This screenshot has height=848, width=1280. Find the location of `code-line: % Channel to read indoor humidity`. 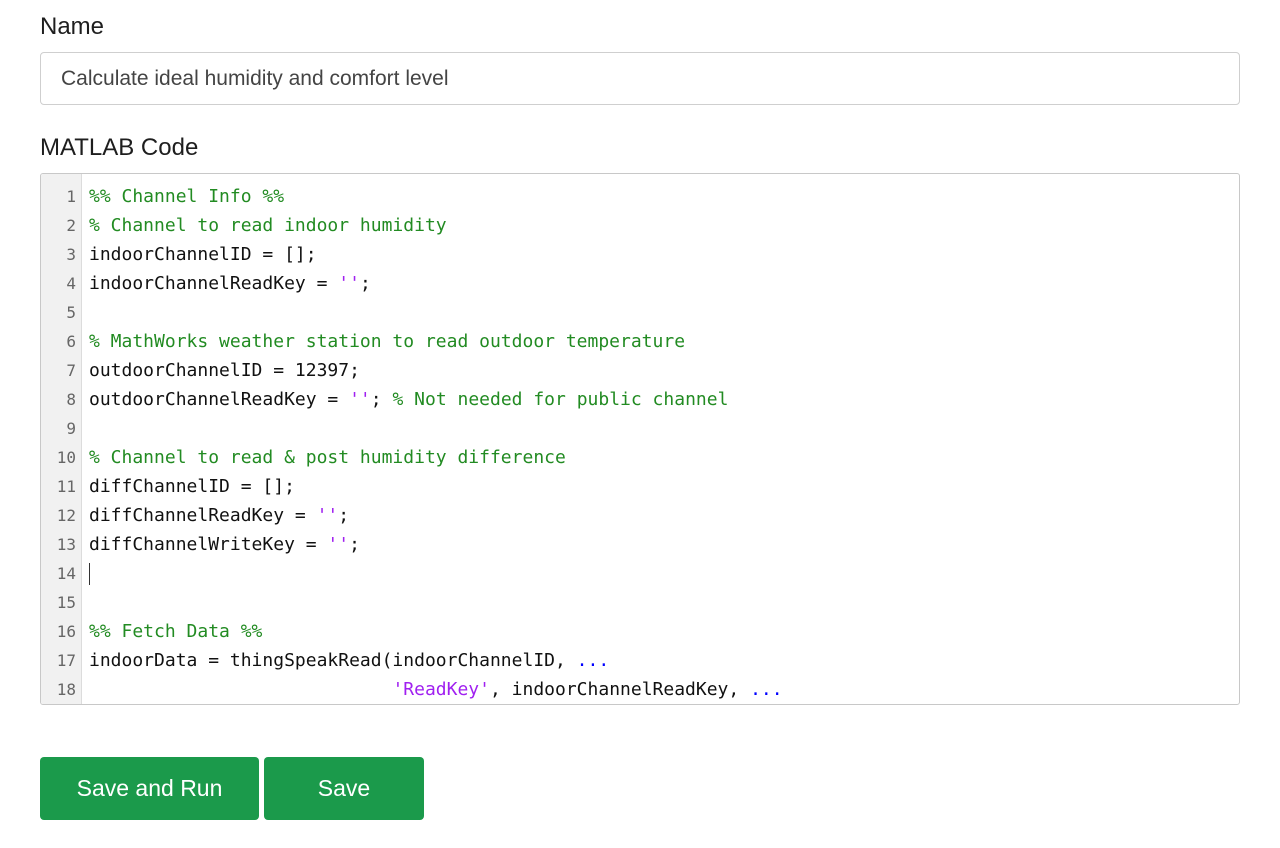

code-line: % Channel to read indoor humidity is located at coordinates (660, 225).